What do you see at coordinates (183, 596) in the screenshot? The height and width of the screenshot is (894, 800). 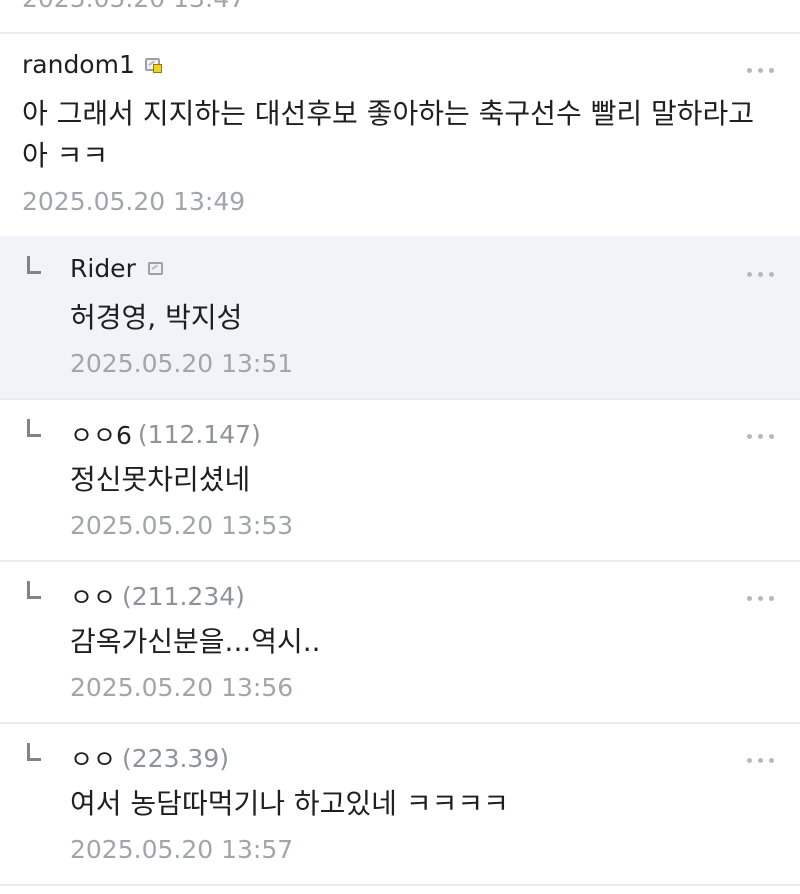 I see `author-ip: (211.234)` at bounding box center [183, 596].